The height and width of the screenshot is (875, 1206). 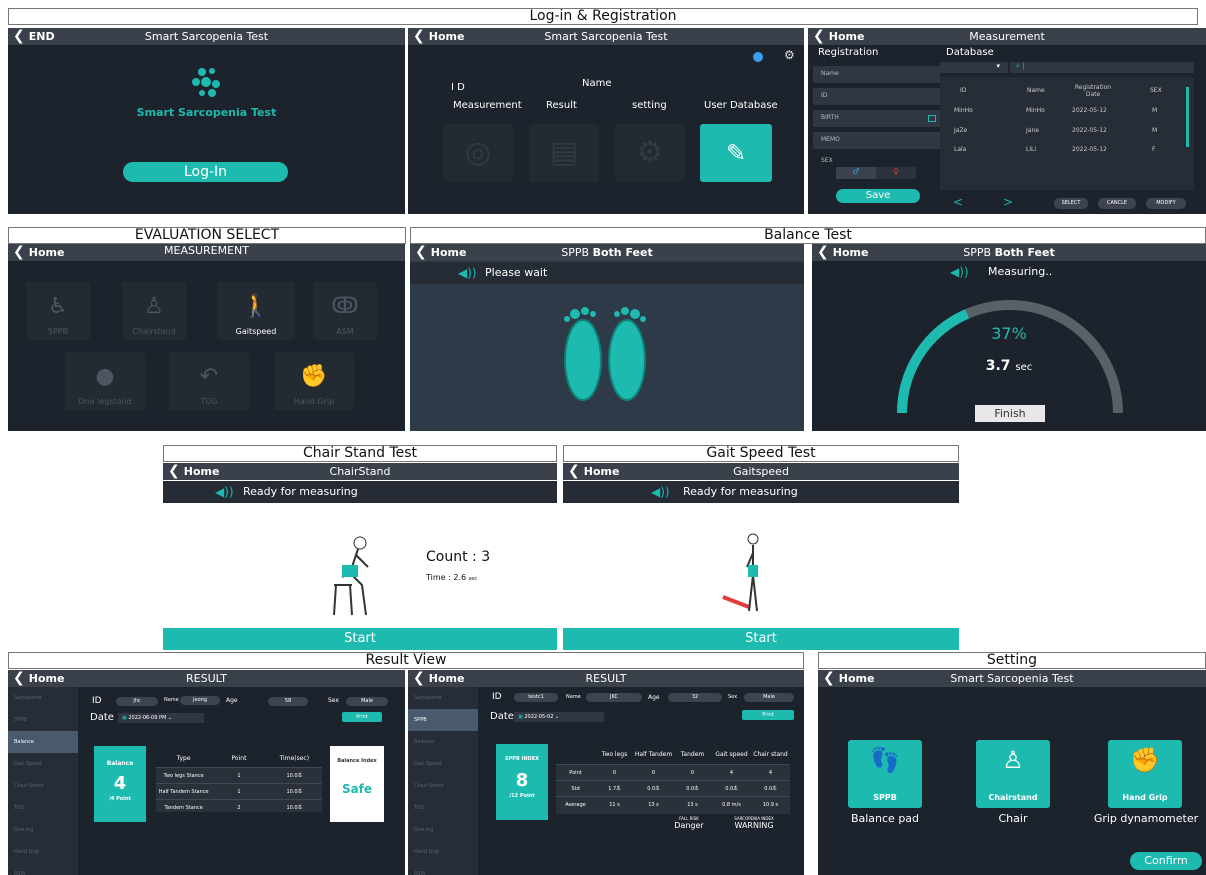 I want to click on table-row: JaZe Jane 2022-05-12 M, so click(x=1060, y=133).